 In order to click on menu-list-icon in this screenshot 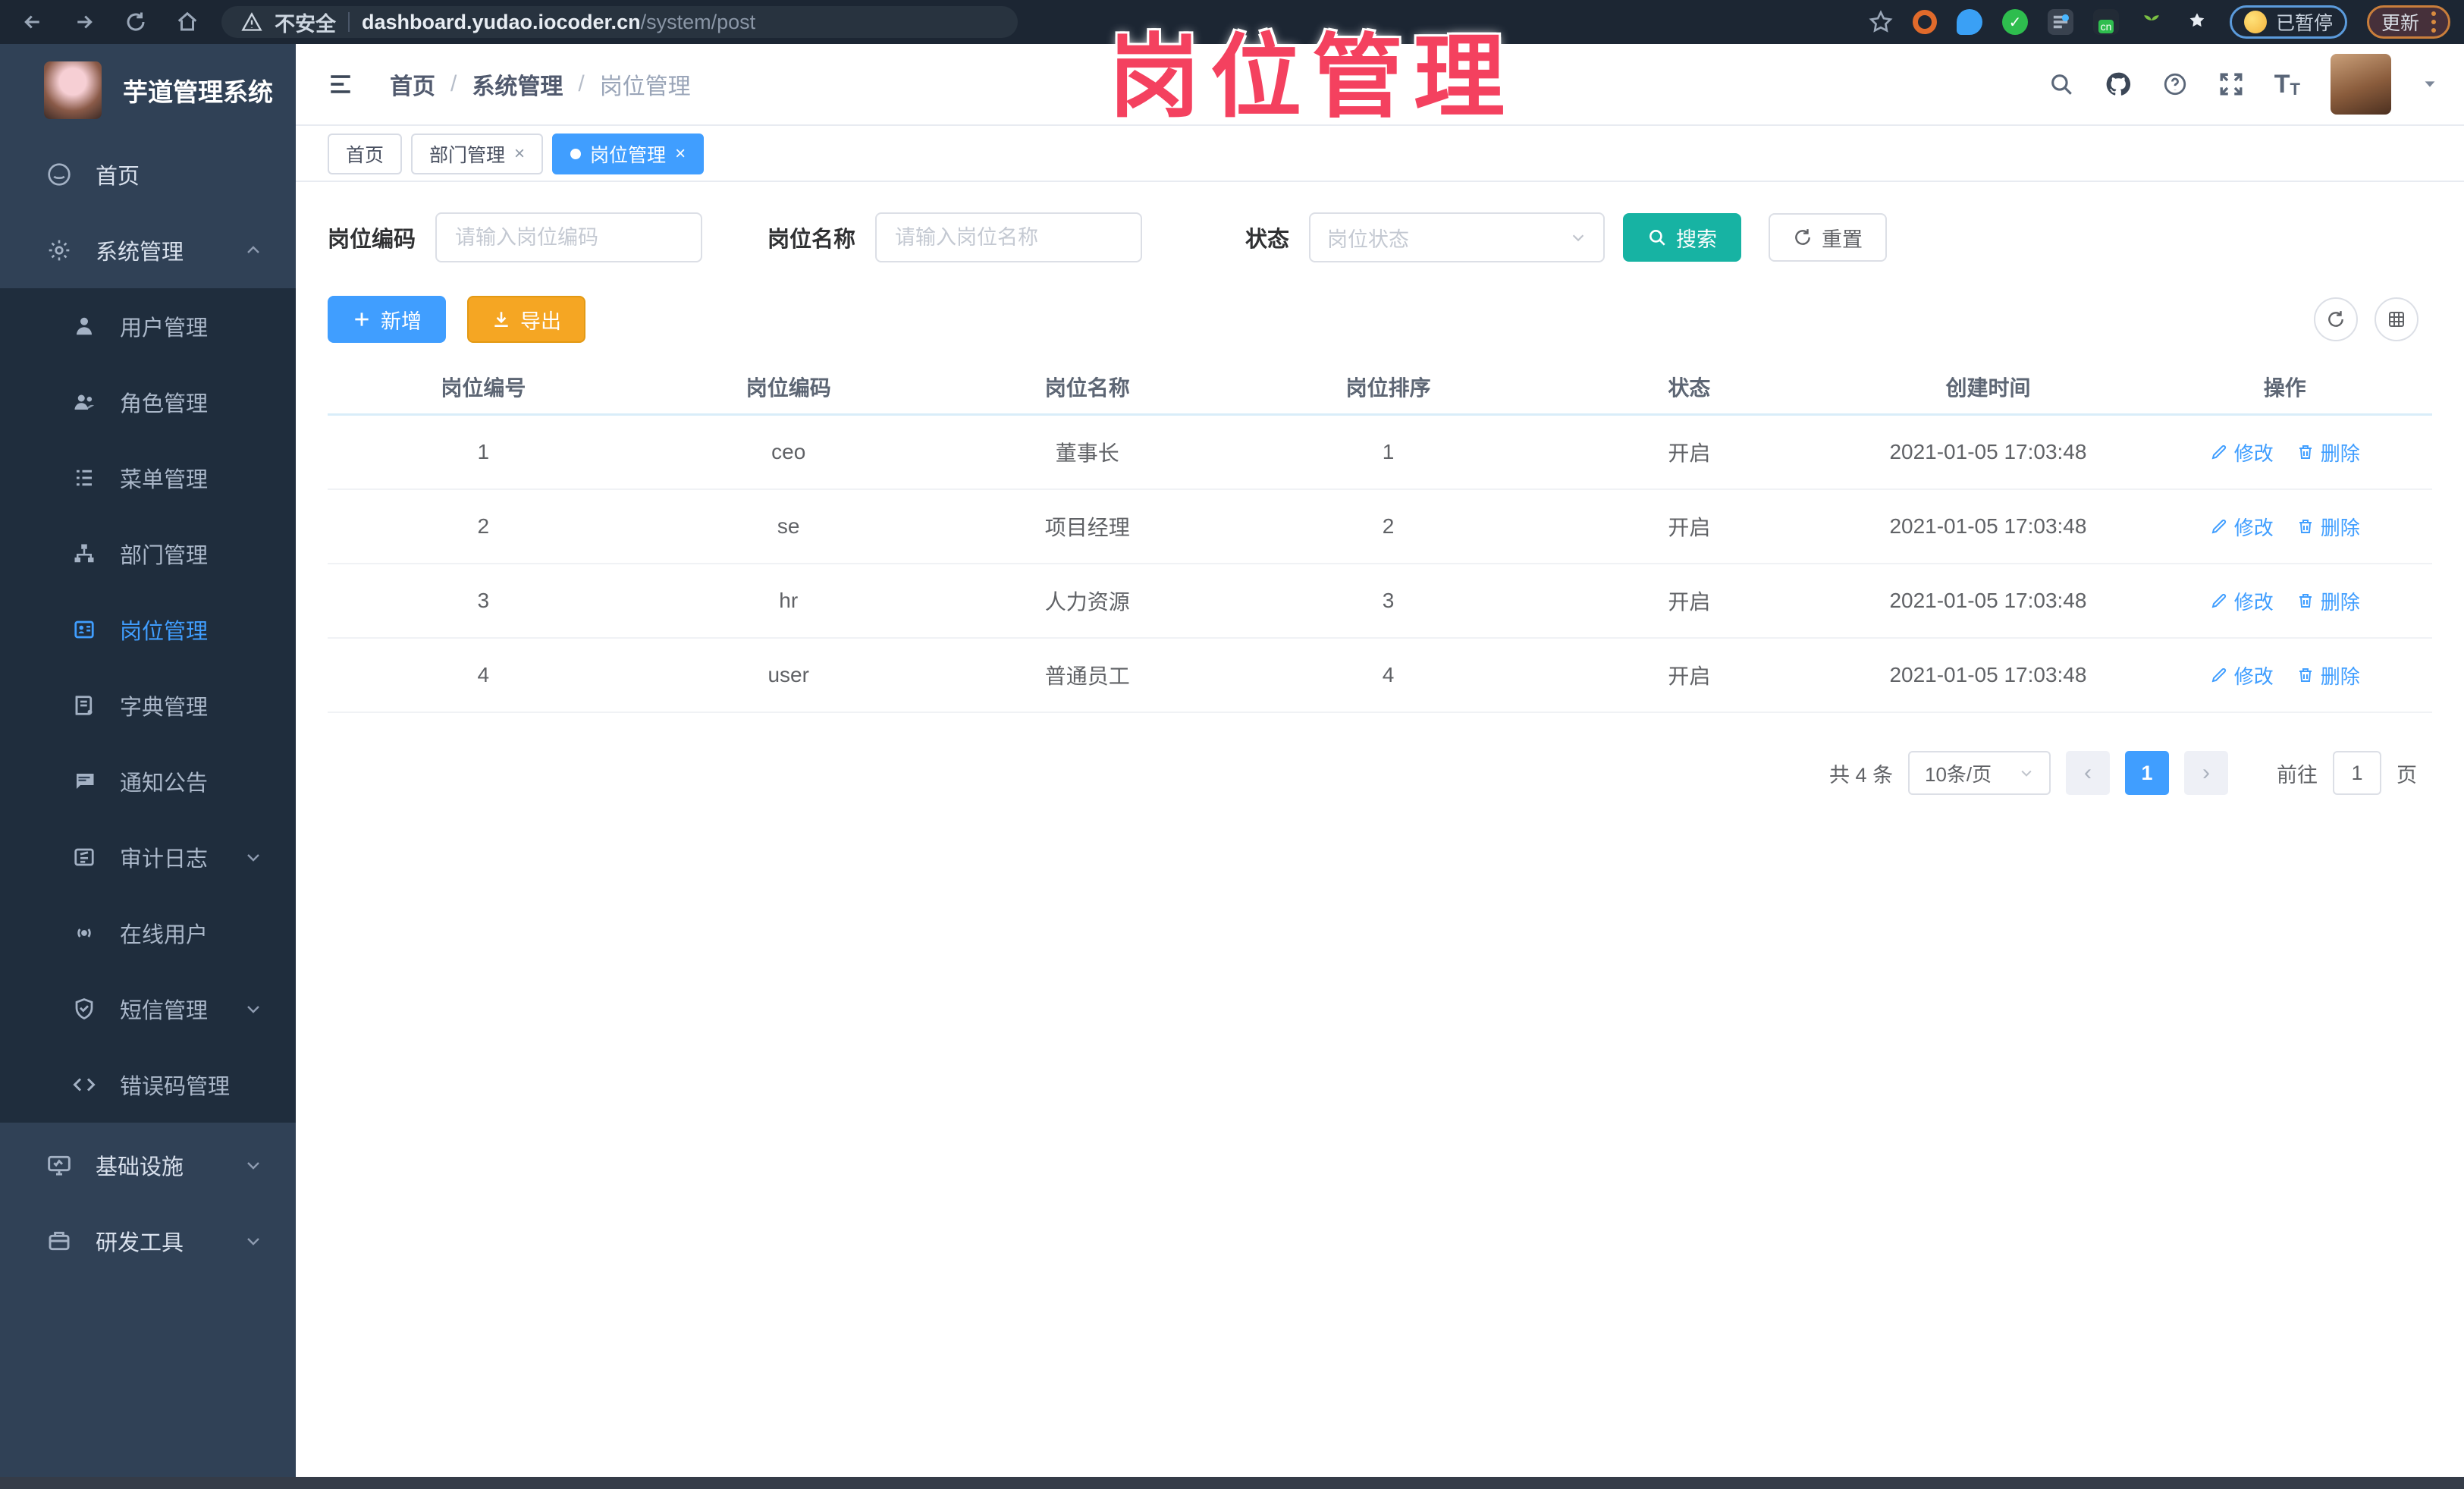, I will do `click(84, 477)`.